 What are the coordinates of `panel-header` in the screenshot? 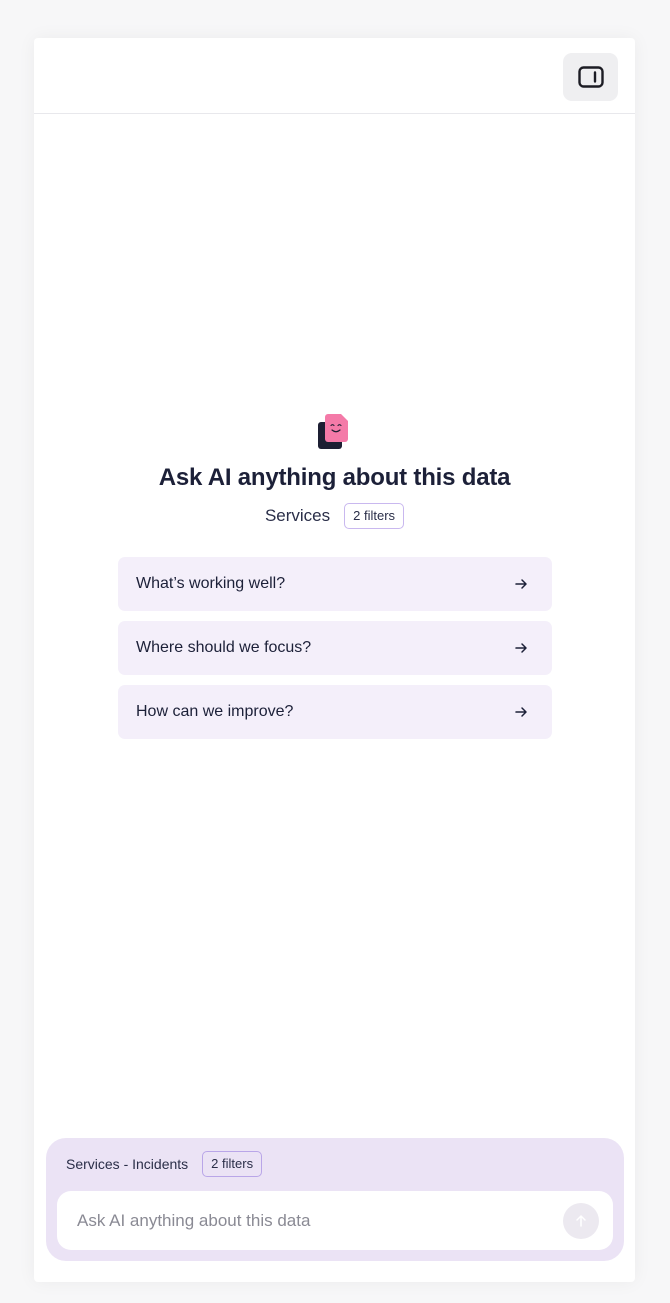 It's located at (334, 76).